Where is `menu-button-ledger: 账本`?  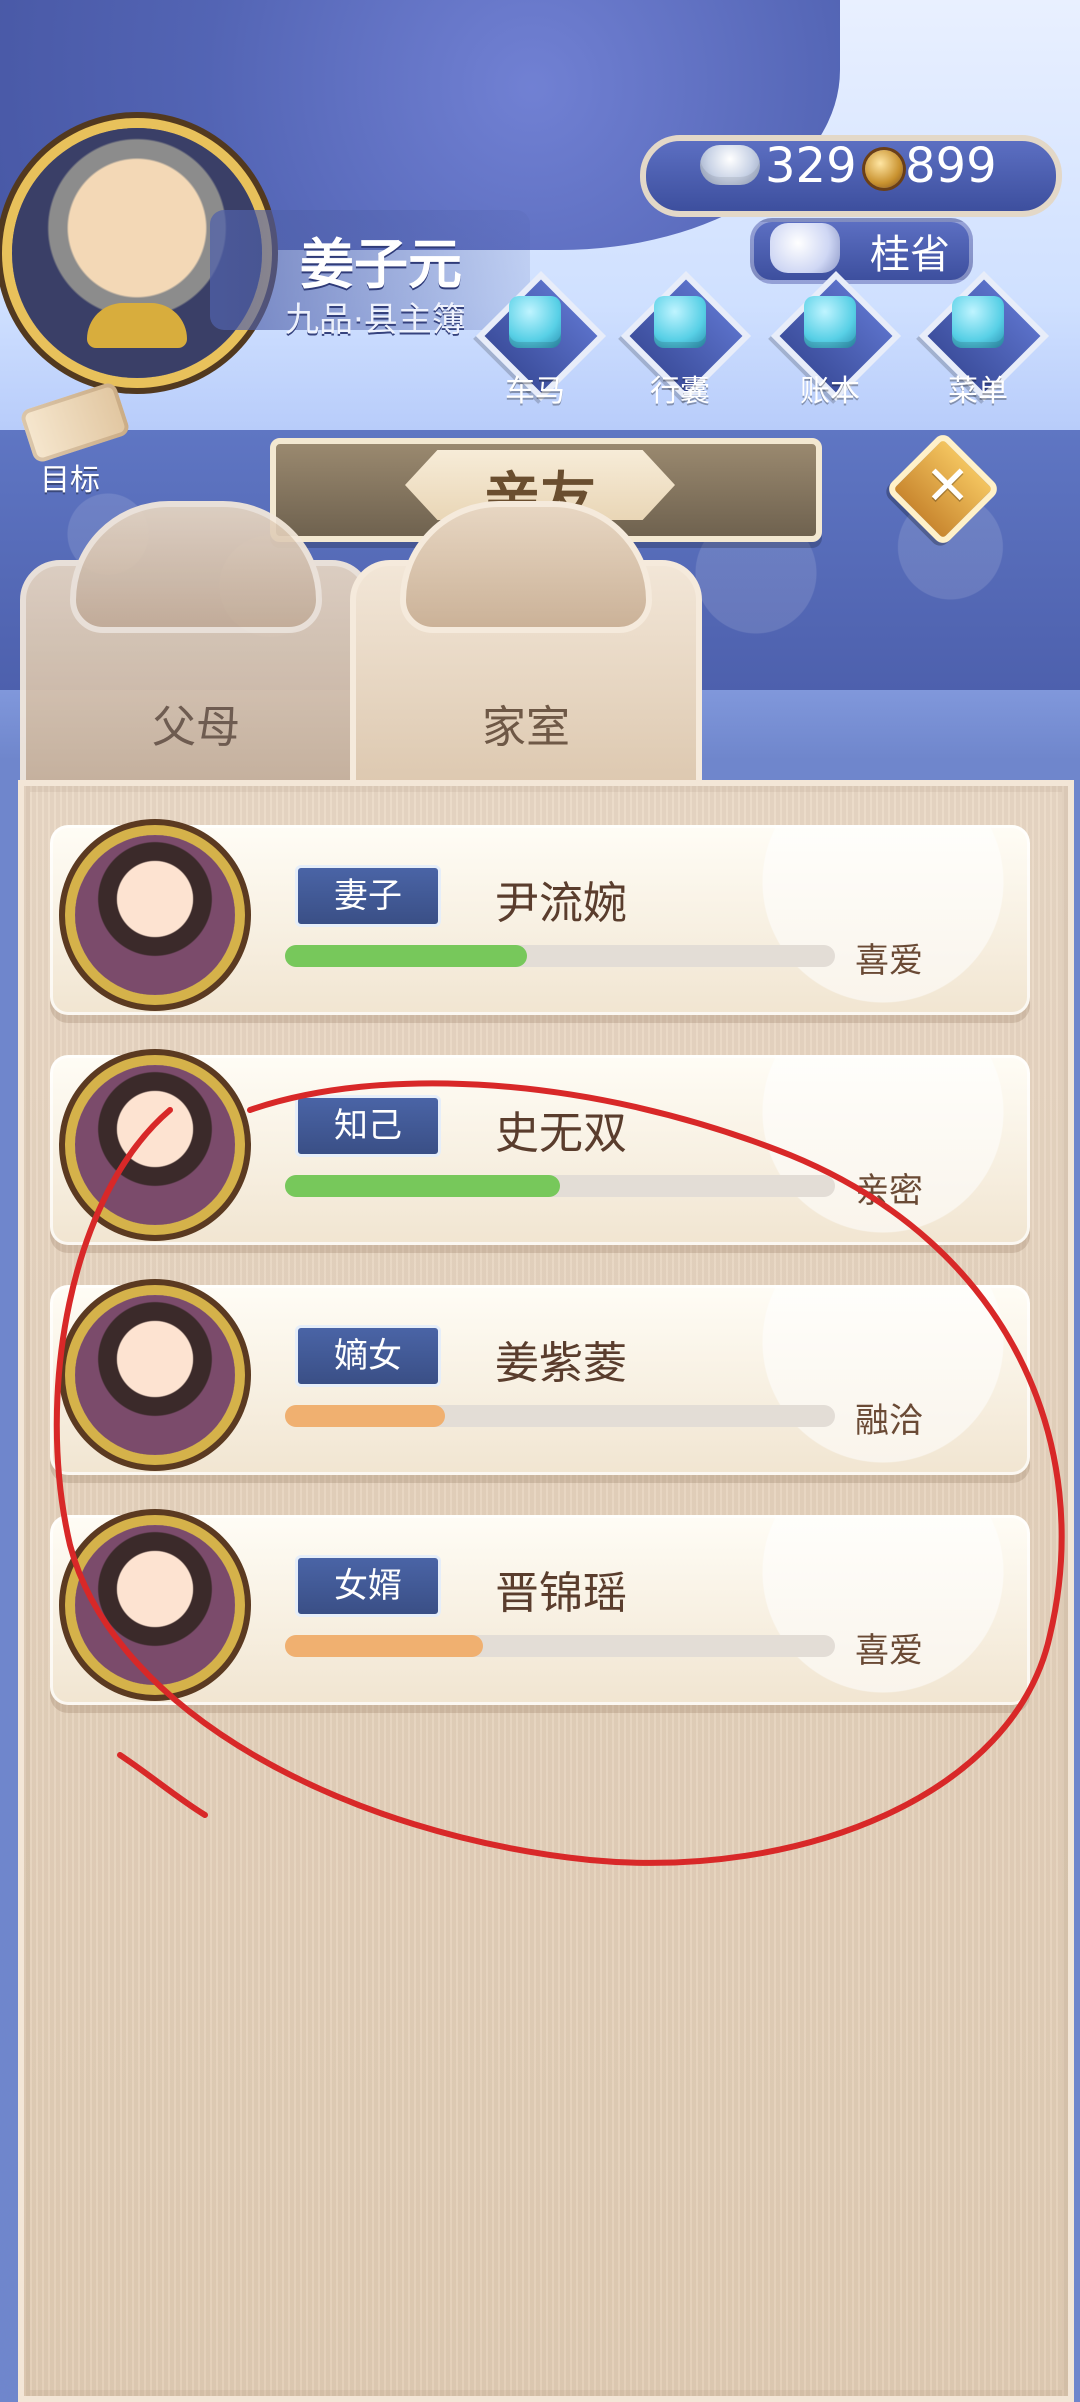 menu-button-ledger: 账本 is located at coordinates (836, 340).